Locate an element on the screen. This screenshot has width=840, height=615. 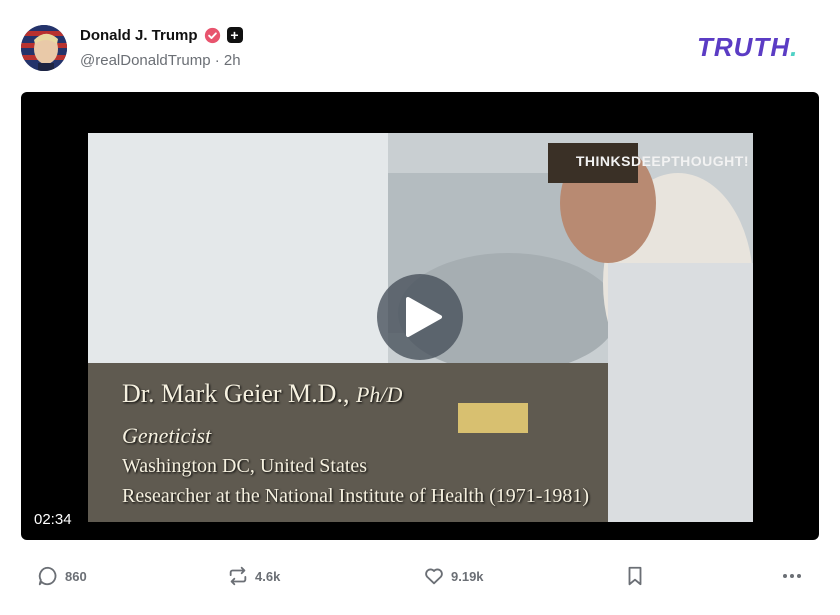
author-meta: @realDonaldTrump · 2h is located at coordinates (160, 60).